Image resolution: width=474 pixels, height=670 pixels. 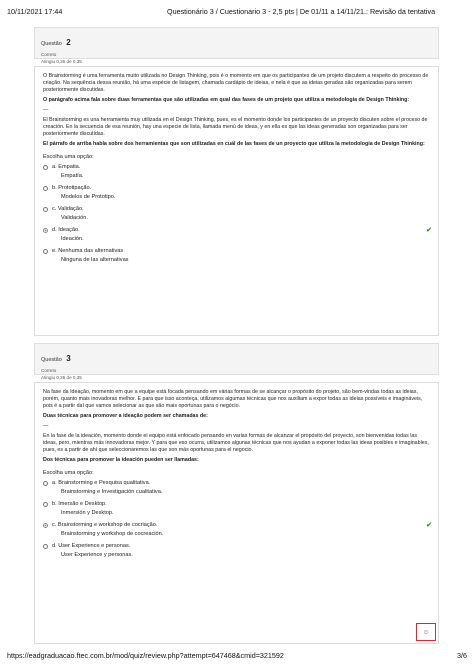 I want to click on page-number: 3/6, so click(x=462, y=655).